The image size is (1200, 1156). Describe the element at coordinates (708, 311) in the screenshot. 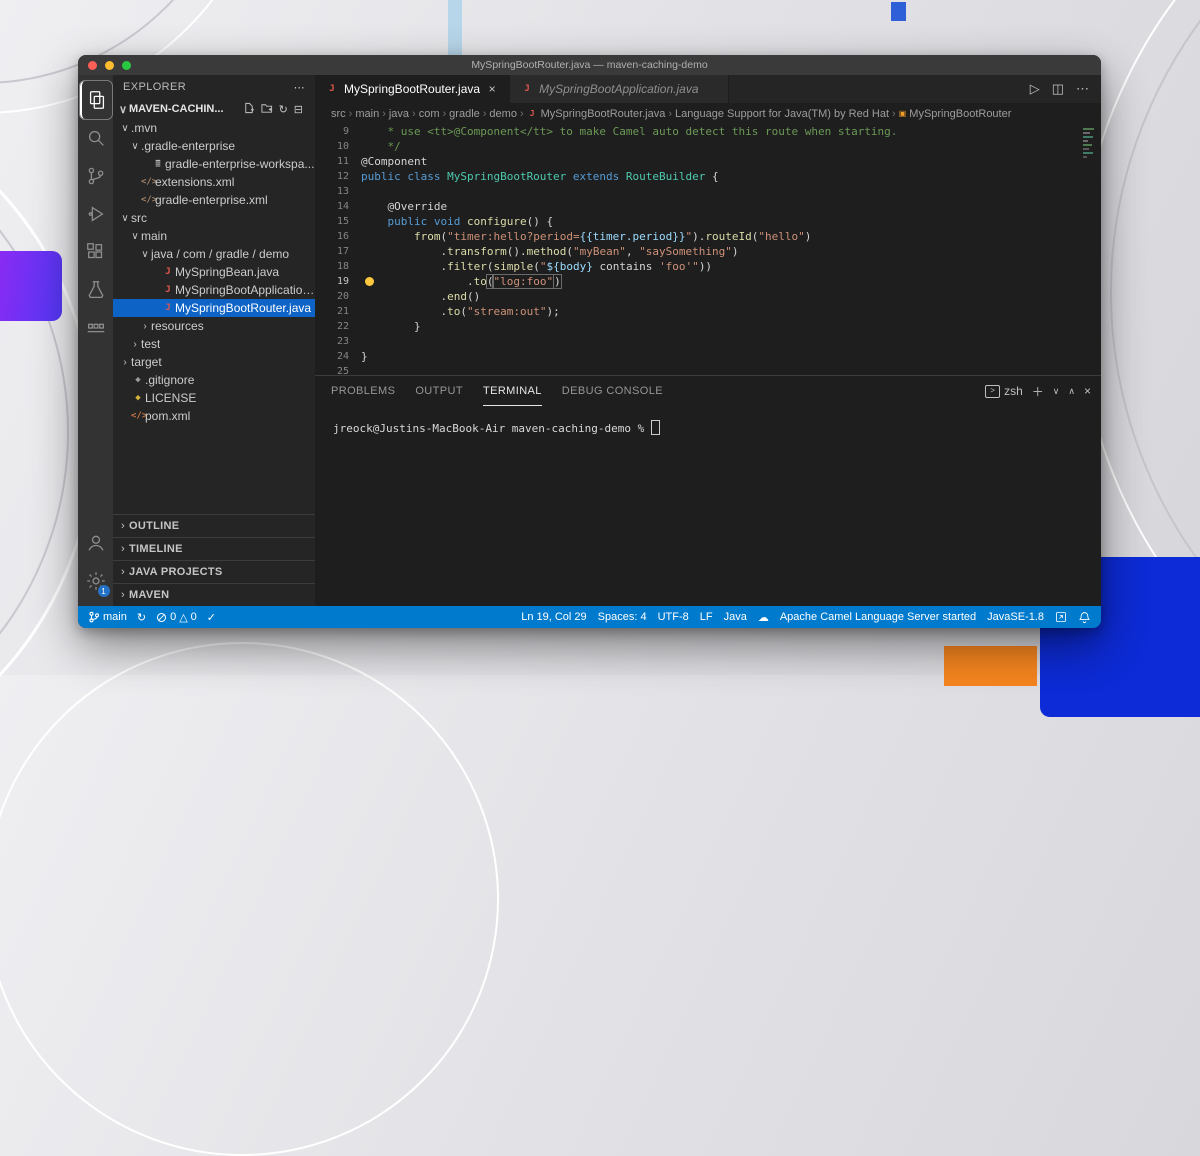

I see `code-line: 21 .to("stream:out");` at that location.